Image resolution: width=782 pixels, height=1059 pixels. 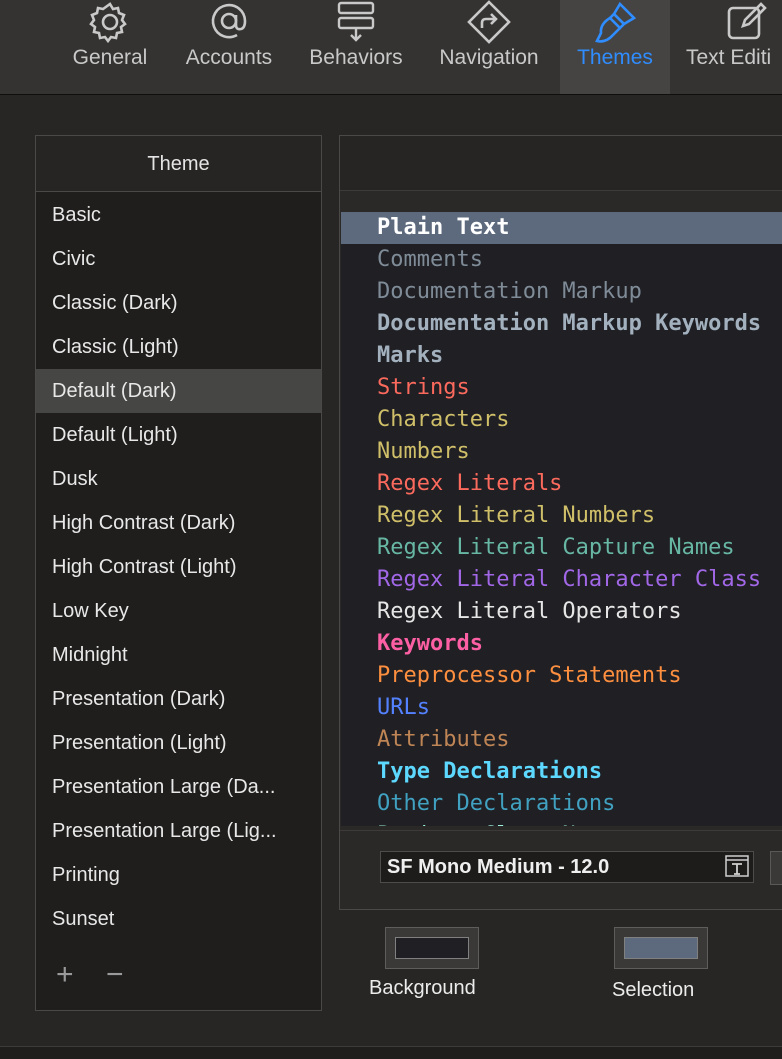 I want to click on syntax-element-row: Strings, so click(x=561, y=388).